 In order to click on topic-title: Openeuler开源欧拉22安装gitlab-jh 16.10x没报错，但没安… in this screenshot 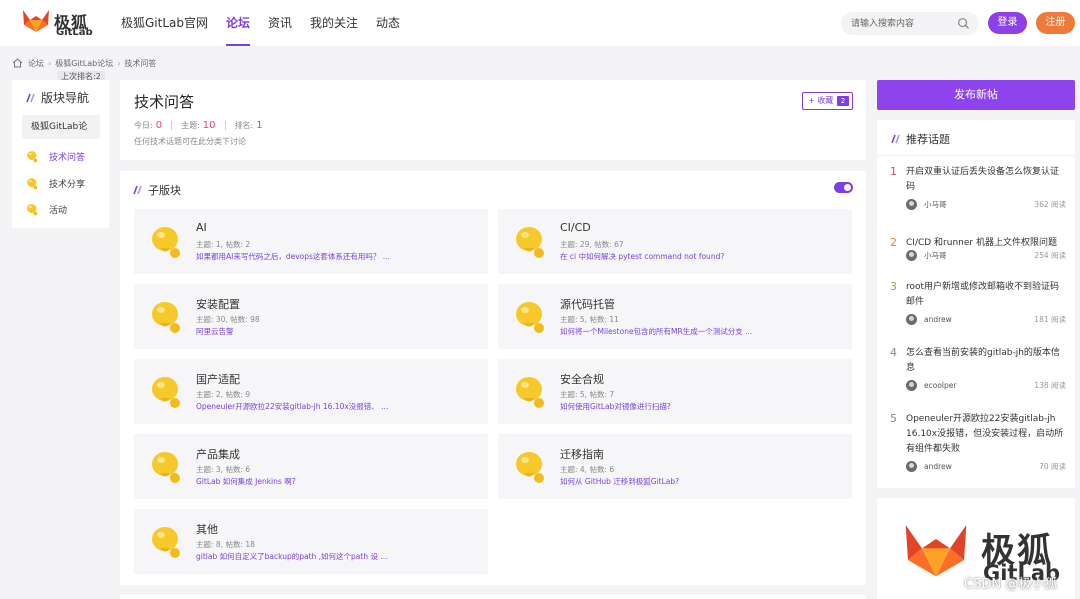, I will do `click(986, 434)`.